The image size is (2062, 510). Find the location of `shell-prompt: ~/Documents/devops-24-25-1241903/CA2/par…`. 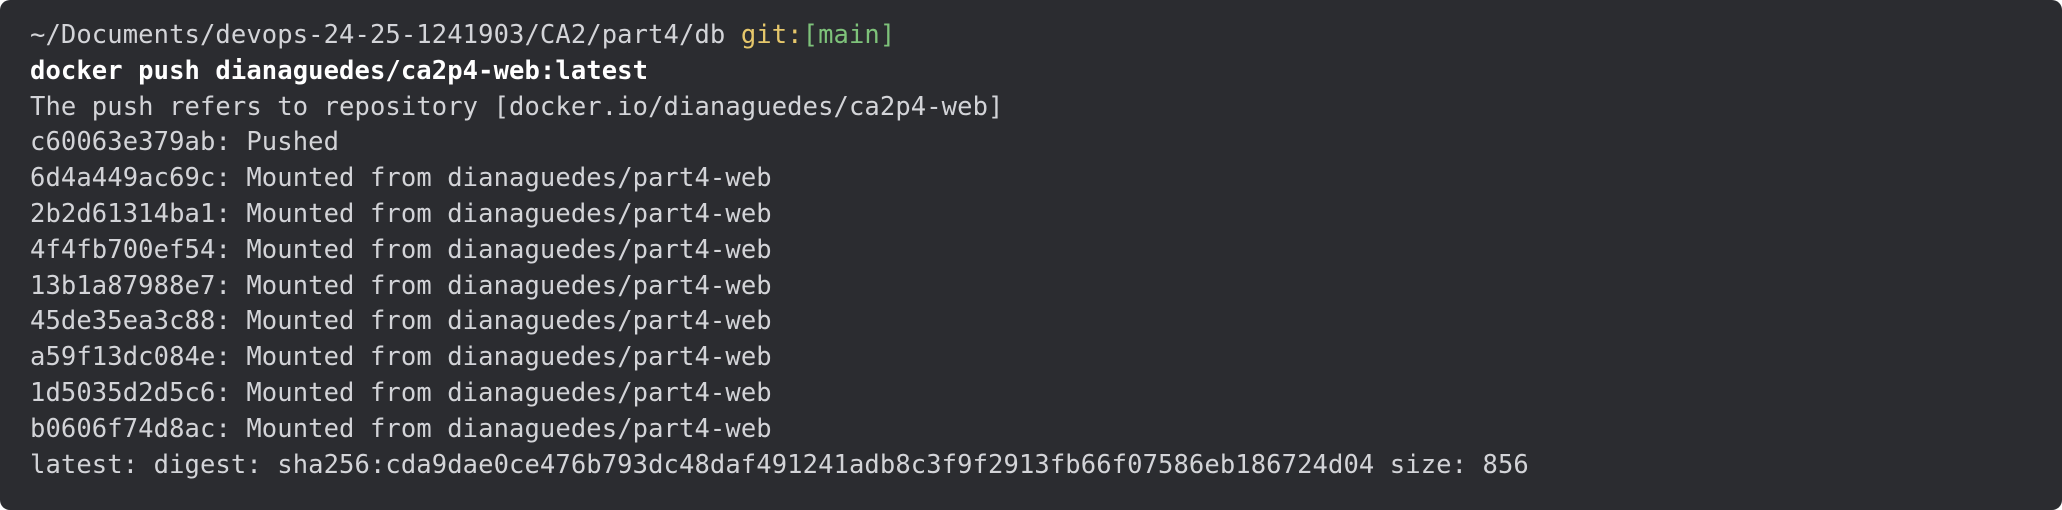

shell-prompt: ~/Documents/devops-24-25-1241903/CA2/par… is located at coordinates (1031, 36).